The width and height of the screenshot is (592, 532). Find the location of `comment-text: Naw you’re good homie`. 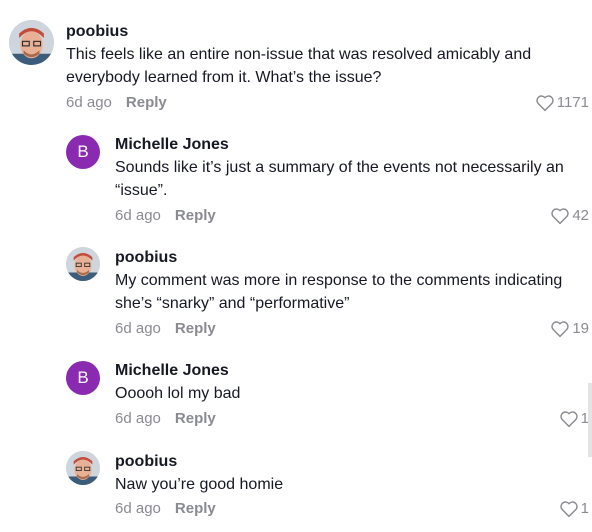

comment-text: Naw you’re good homie is located at coordinates (199, 484).